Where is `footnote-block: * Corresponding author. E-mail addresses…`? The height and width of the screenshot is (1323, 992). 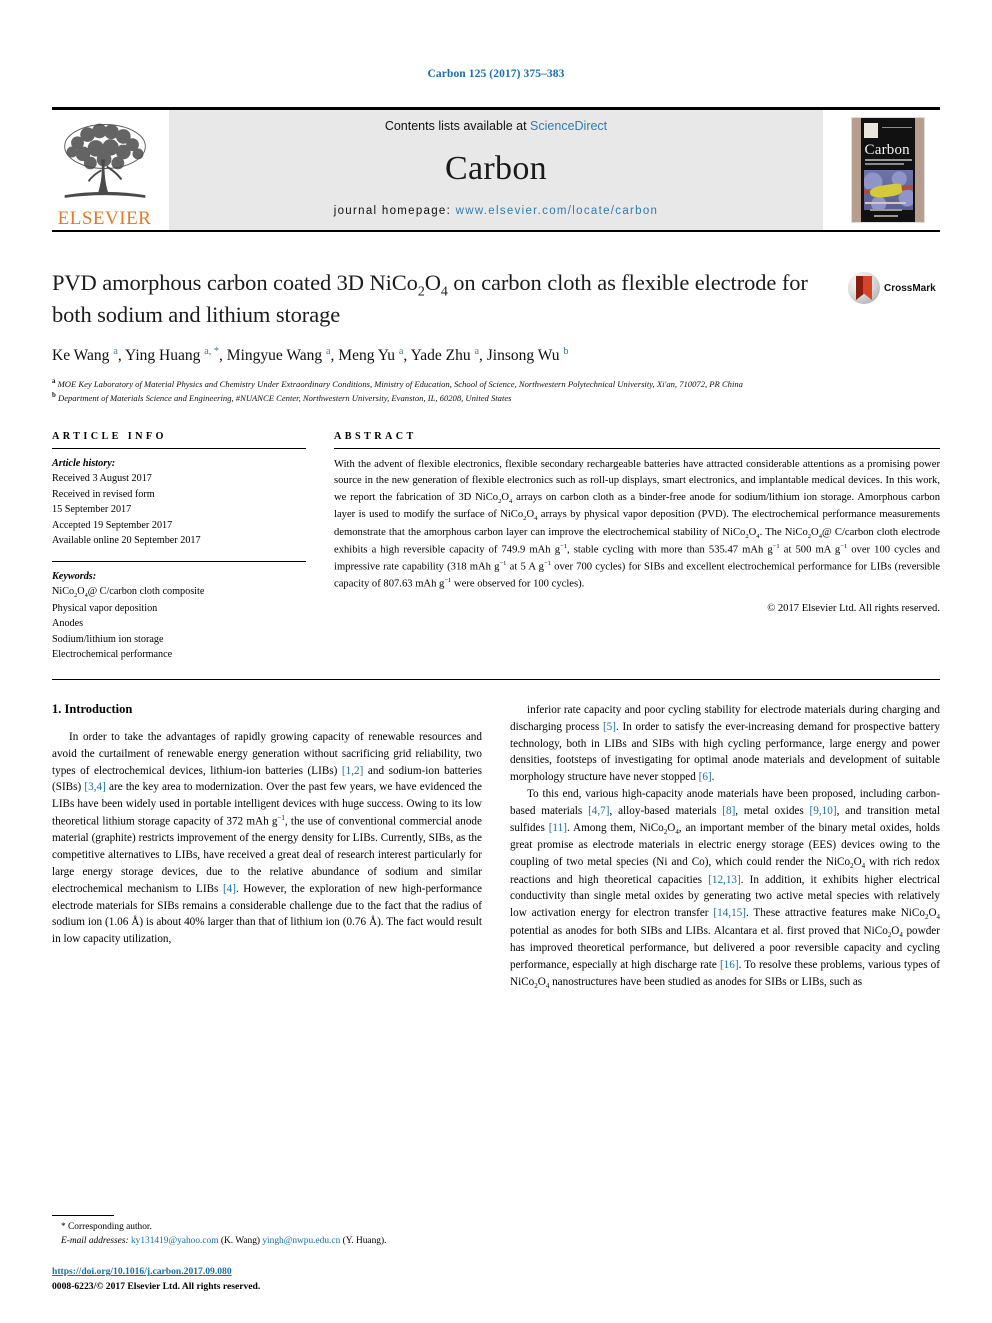 footnote-block: * Corresponding author. E-mail addresses… is located at coordinates (267, 1255).